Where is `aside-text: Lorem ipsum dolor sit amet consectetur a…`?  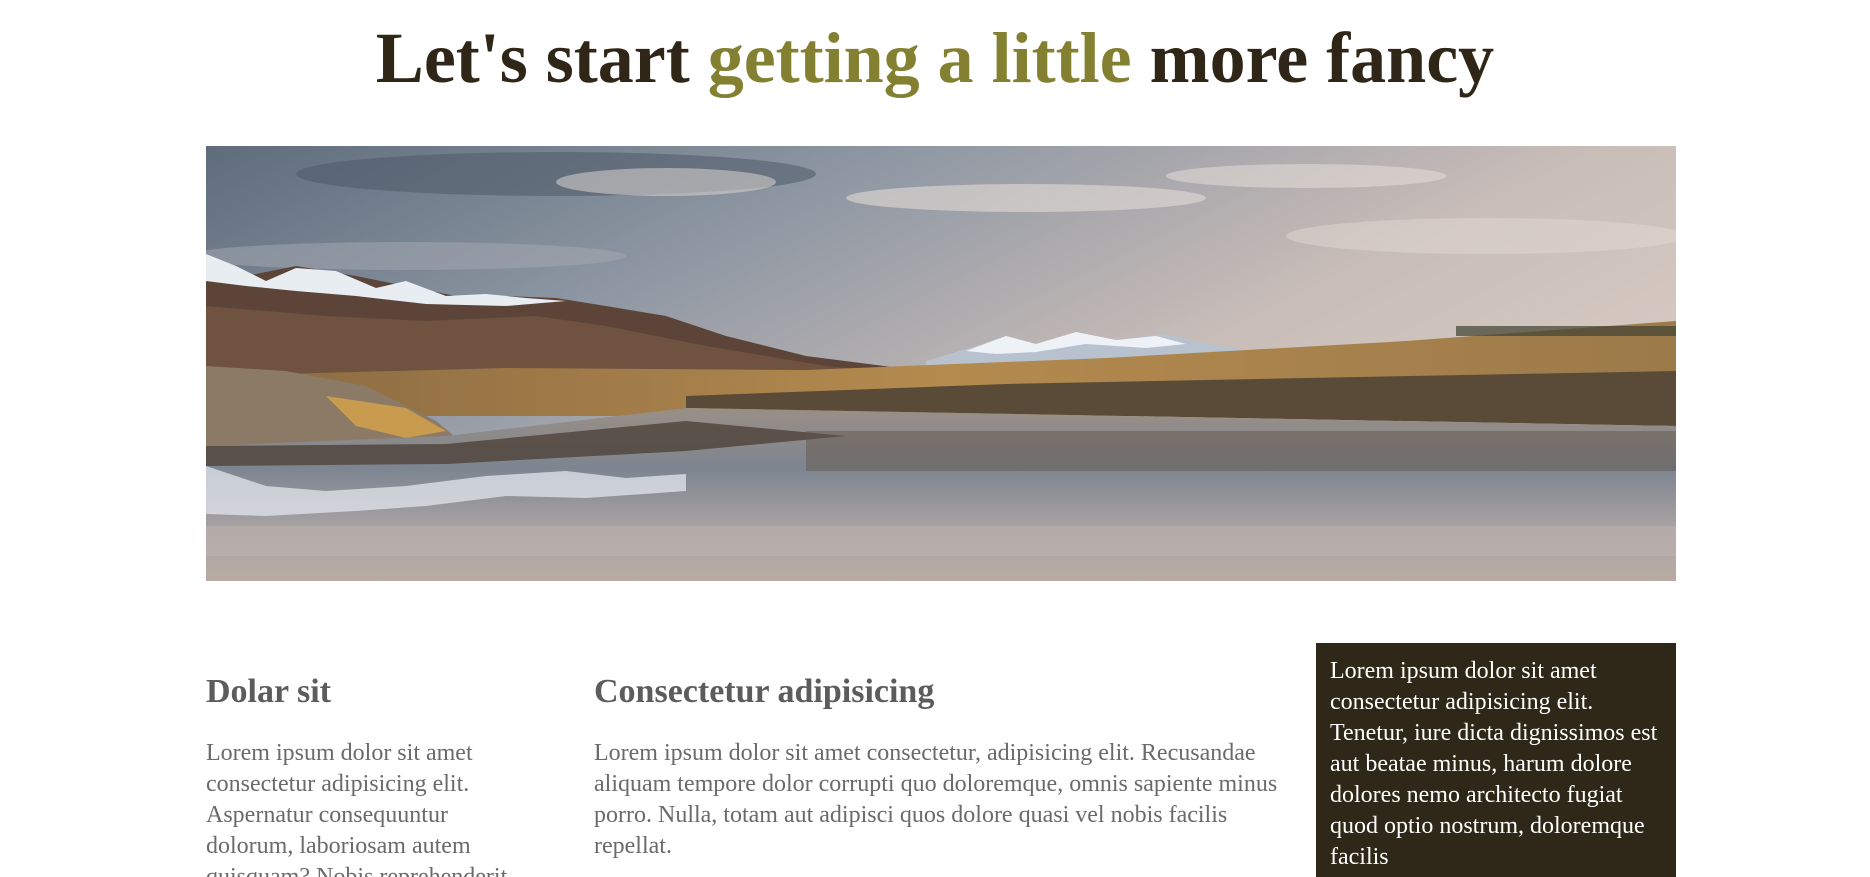
aside-text: Lorem ipsum dolor sit amet consectetur a… is located at coordinates (1494, 764).